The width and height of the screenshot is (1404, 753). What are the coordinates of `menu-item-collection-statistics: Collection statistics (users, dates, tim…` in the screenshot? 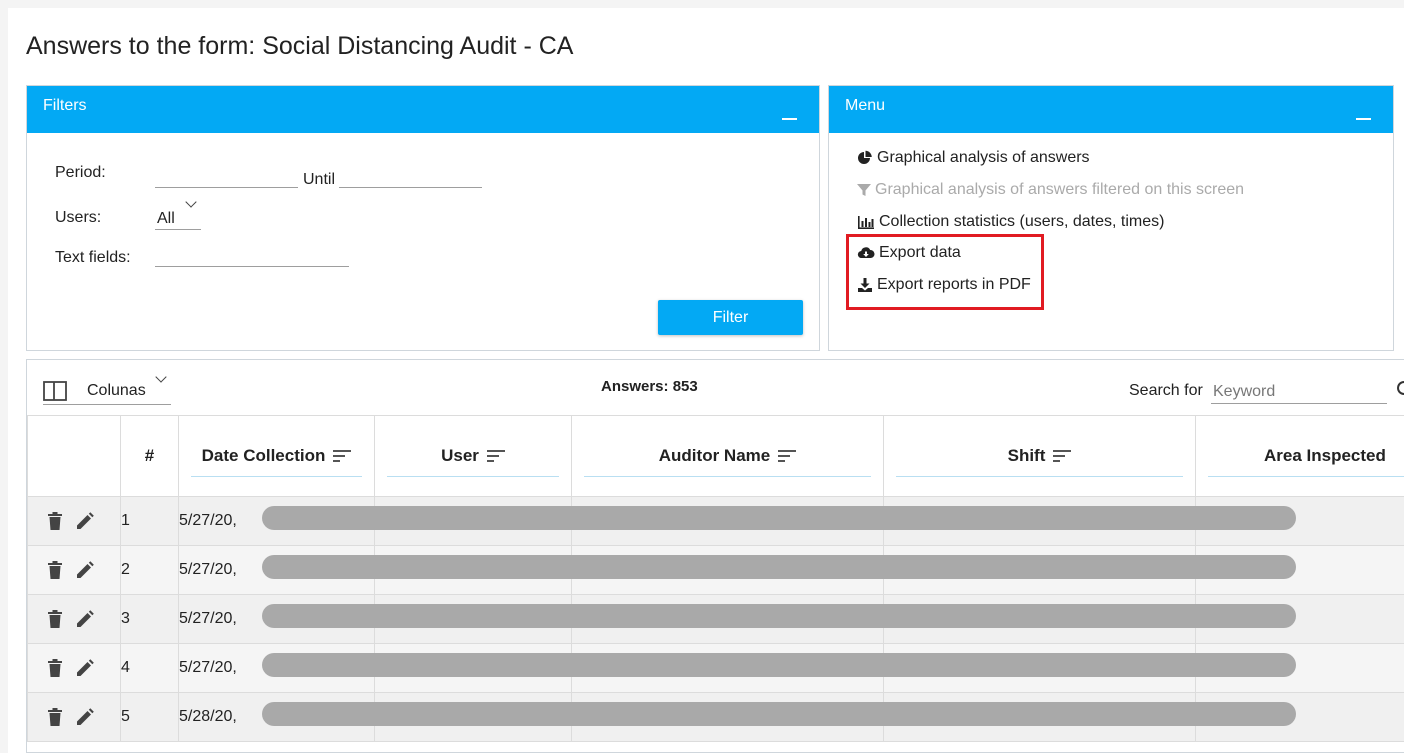 It's located at (1010, 222).